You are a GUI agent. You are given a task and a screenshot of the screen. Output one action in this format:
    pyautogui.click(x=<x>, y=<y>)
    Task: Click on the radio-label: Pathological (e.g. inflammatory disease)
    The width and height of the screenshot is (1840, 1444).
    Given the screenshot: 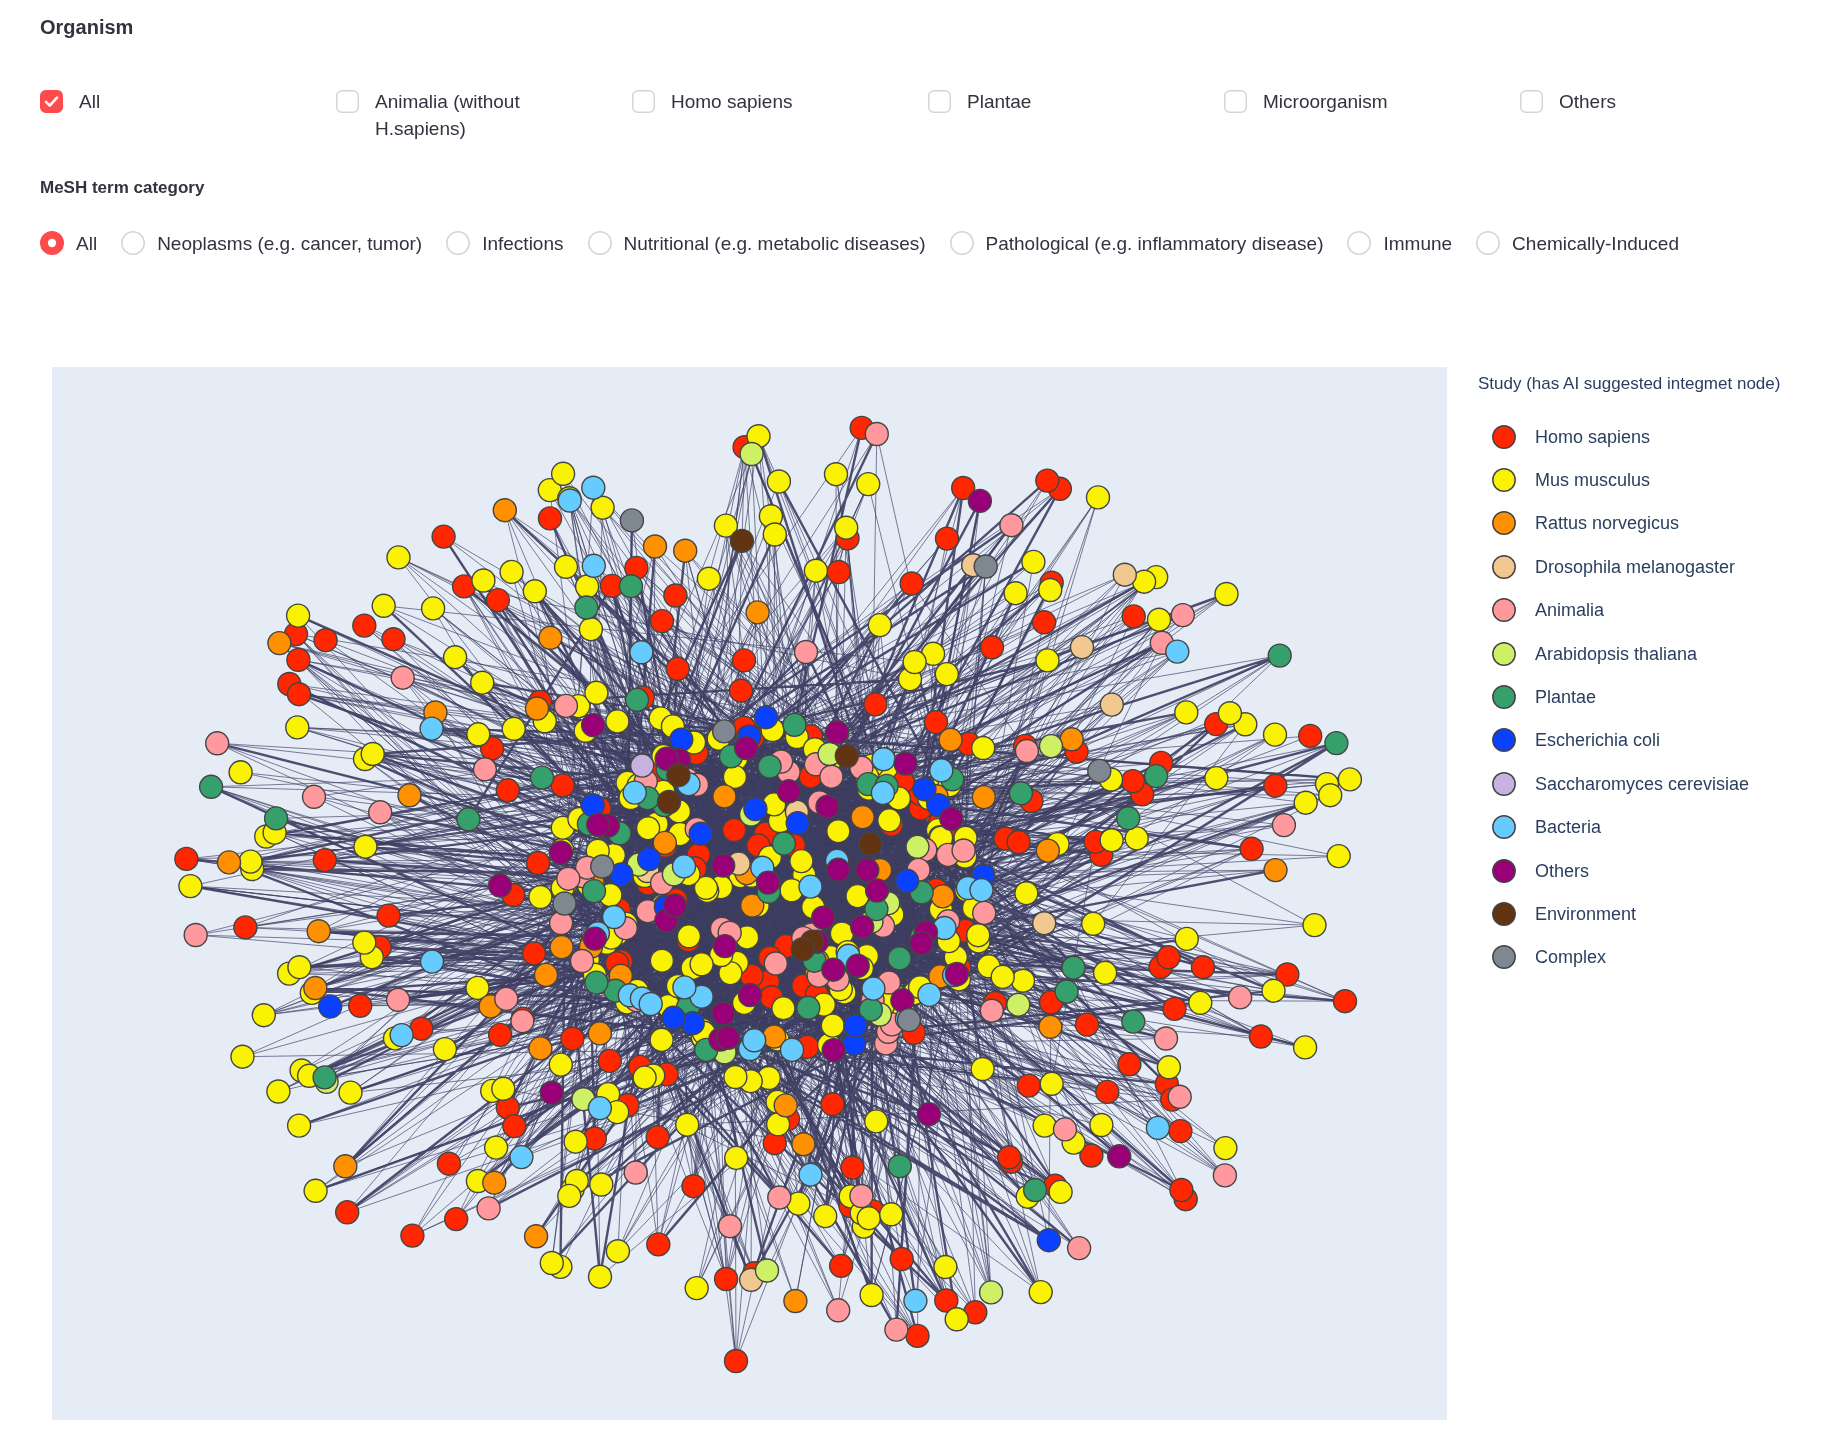 What is the action you would take?
    pyautogui.click(x=1154, y=243)
    